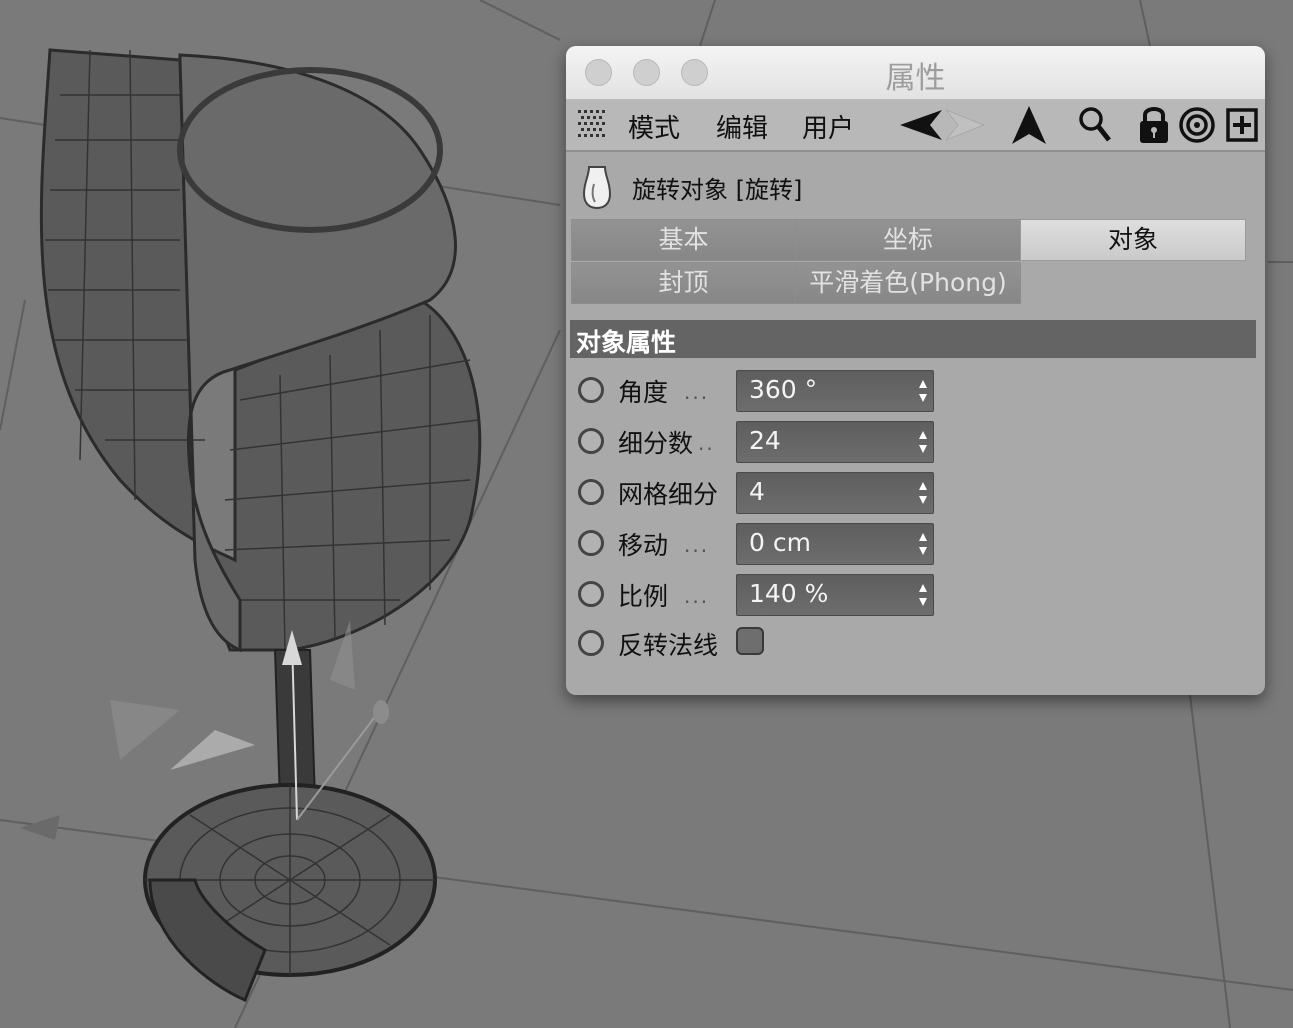  Describe the element at coordinates (757, 491) in the screenshot. I see `param-value: 4` at that location.